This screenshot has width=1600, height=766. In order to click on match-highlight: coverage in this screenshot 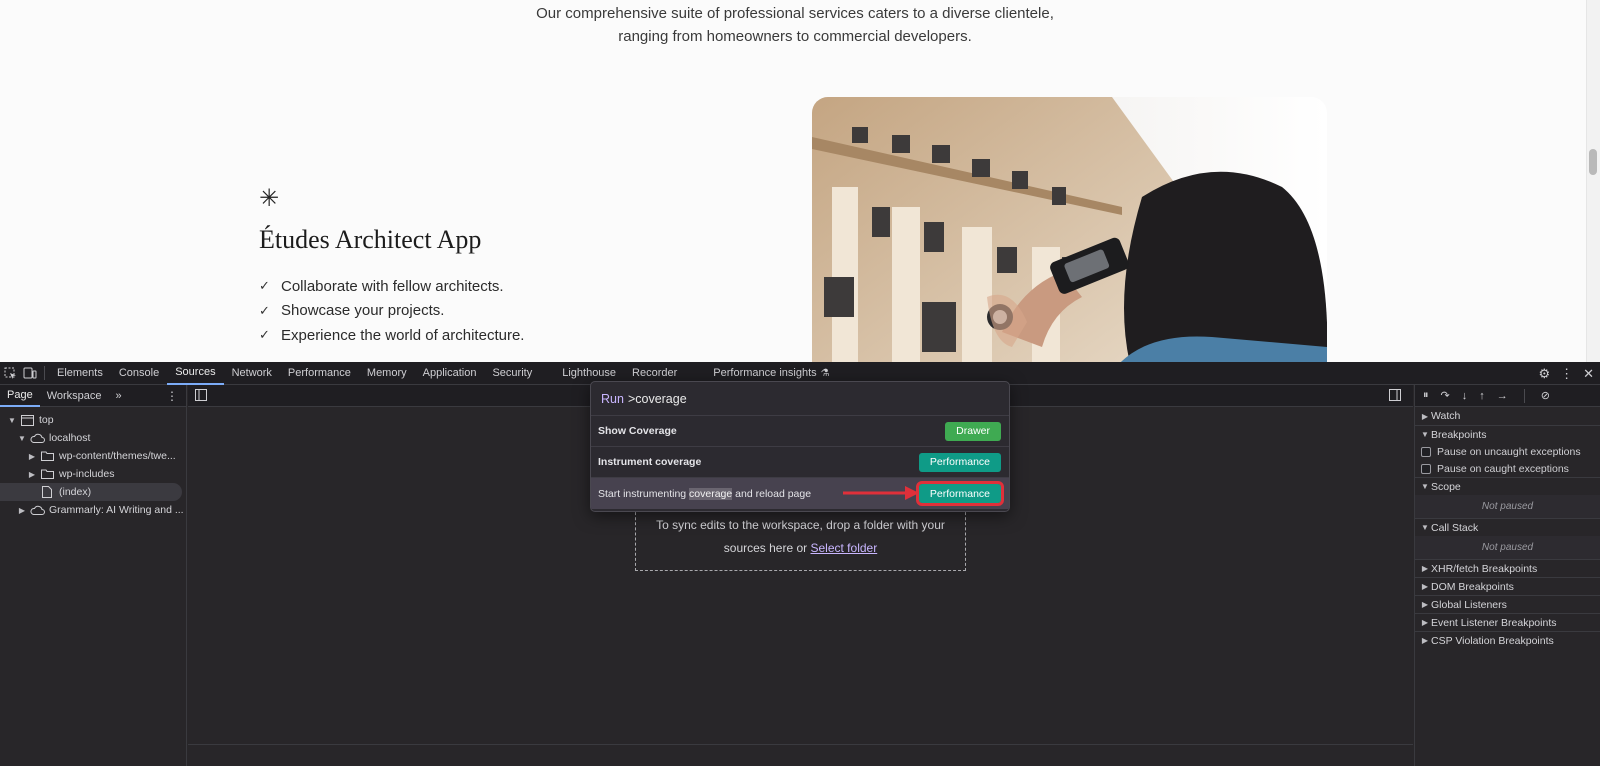, I will do `click(711, 493)`.